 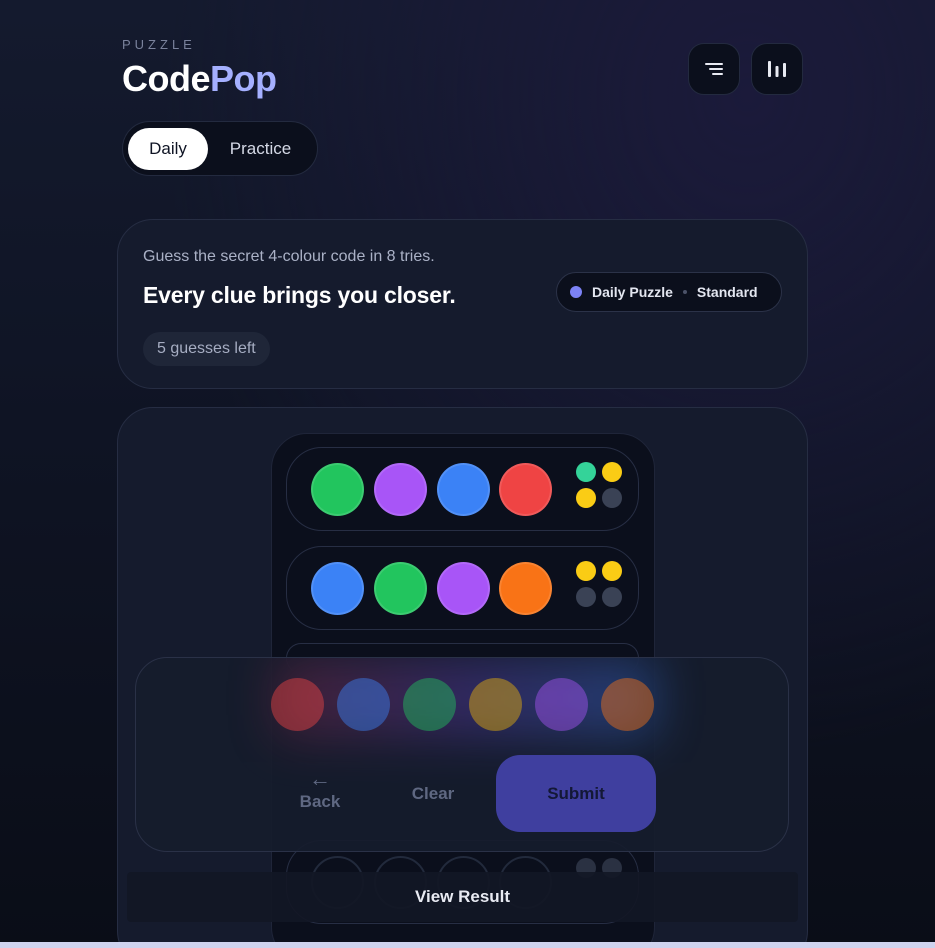 What do you see at coordinates (576, 793) in the screenshot?
I see `submit-button: Submit` at bounding box center [576, 793].